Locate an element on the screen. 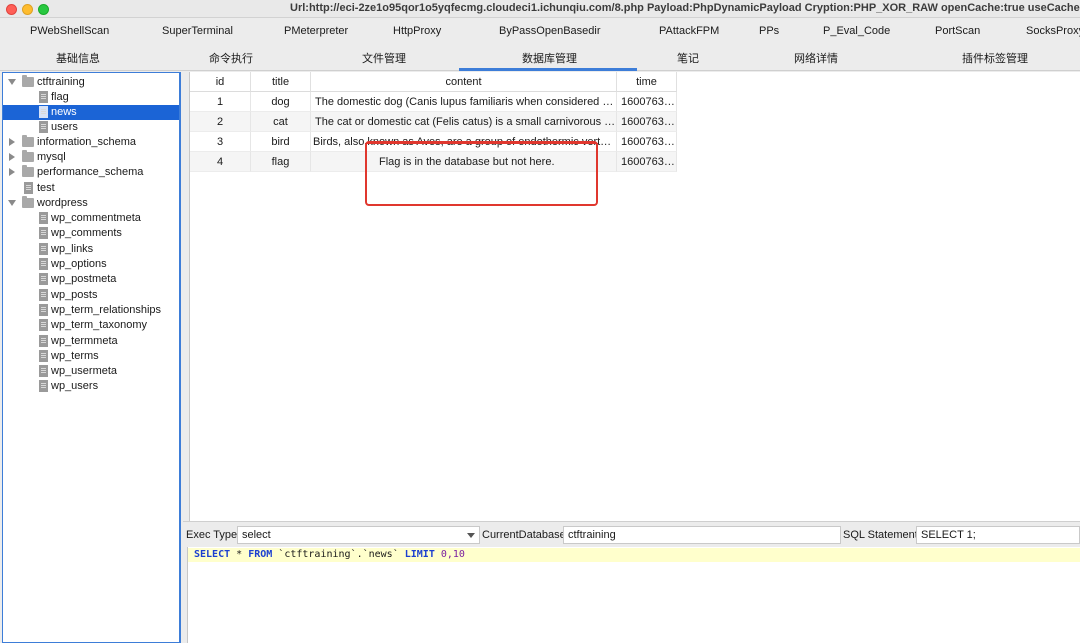  sql-statement-value: SELECT 1; is located at coordinates (948, 535).